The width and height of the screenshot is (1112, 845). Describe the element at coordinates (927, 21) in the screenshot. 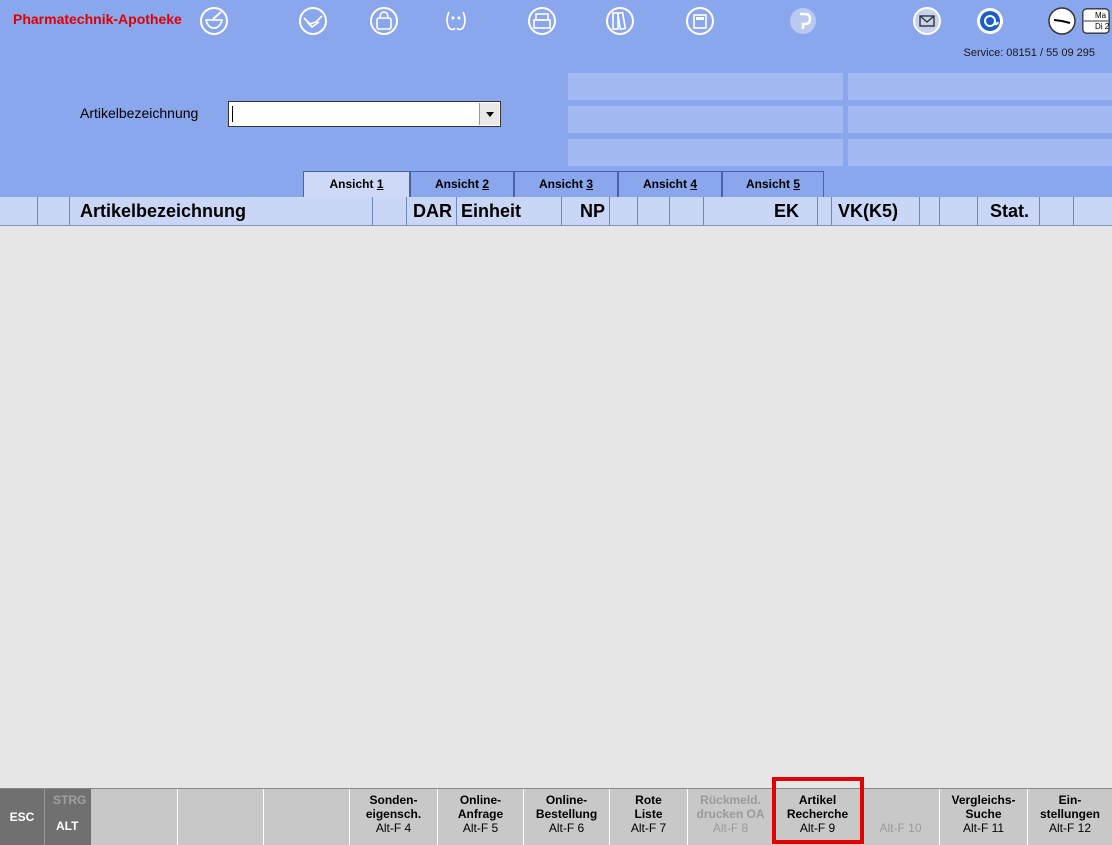

I see `mail-icon` at that location.